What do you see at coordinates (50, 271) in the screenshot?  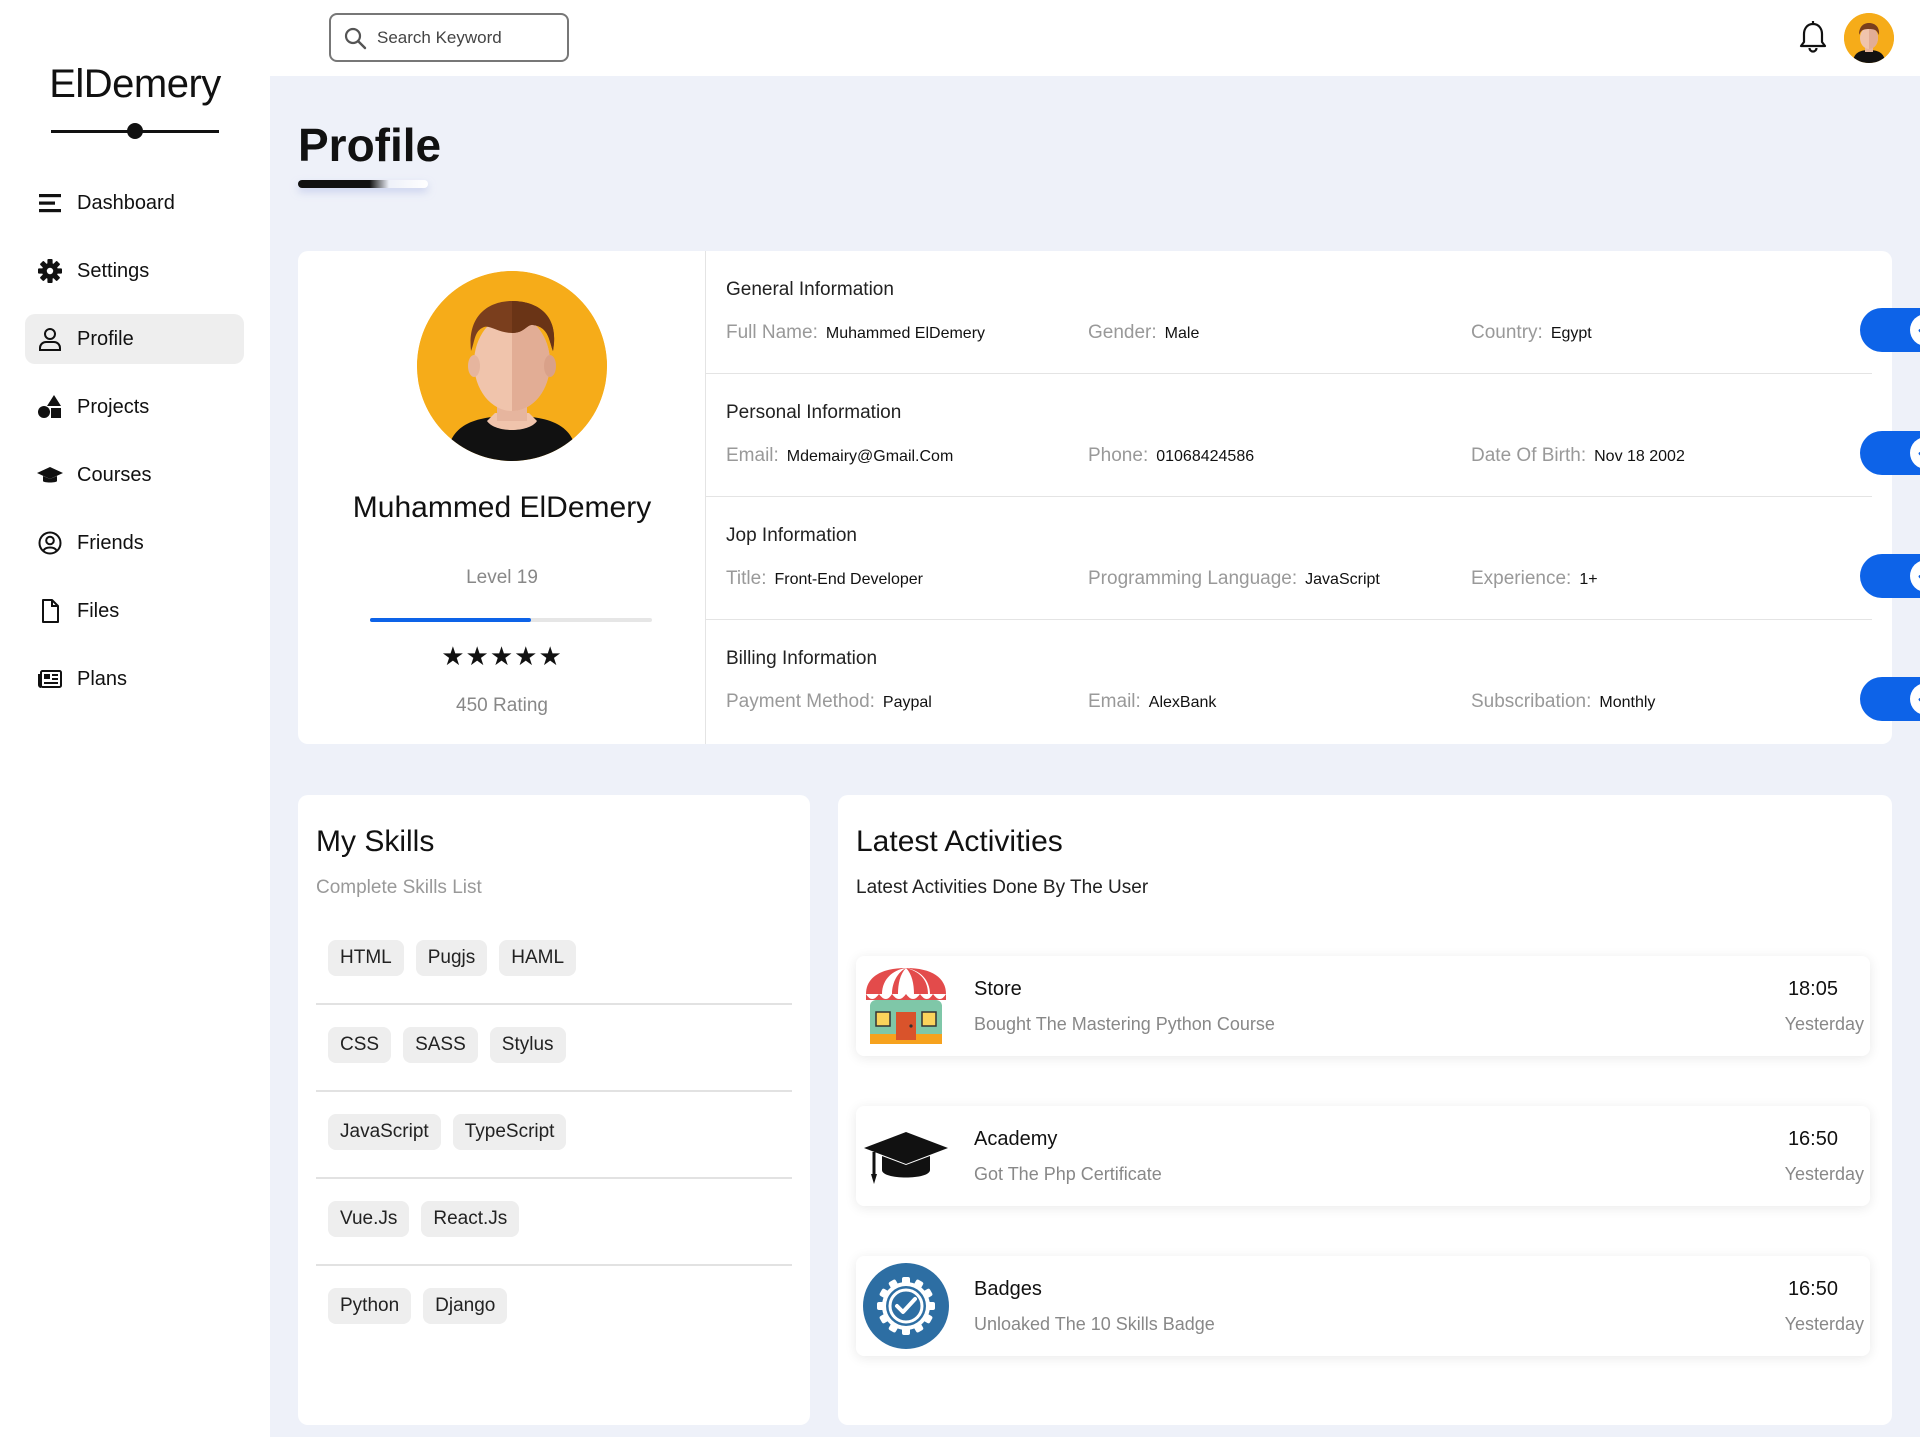 I see `gear-icon` at bounding box center [50, 271].